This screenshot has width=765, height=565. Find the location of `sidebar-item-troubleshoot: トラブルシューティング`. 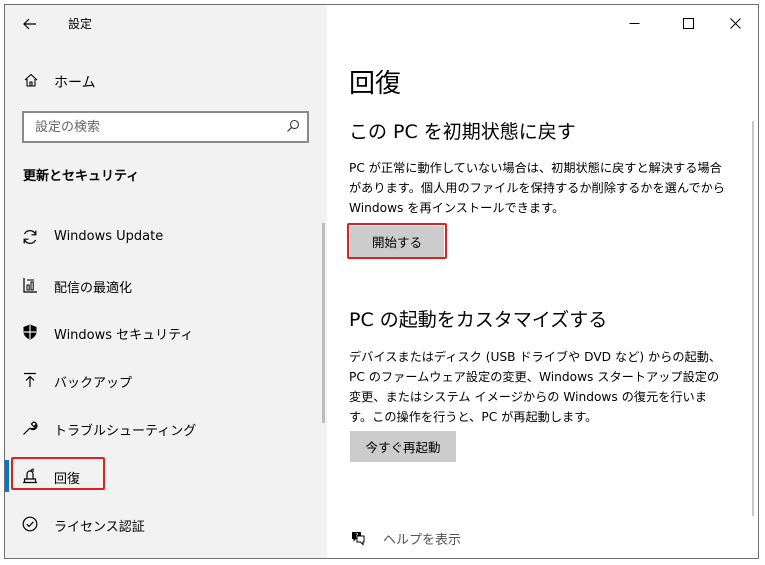

sidebar-item-troubleshoot: トラブルシューティング is located at coordinates (166, 428).